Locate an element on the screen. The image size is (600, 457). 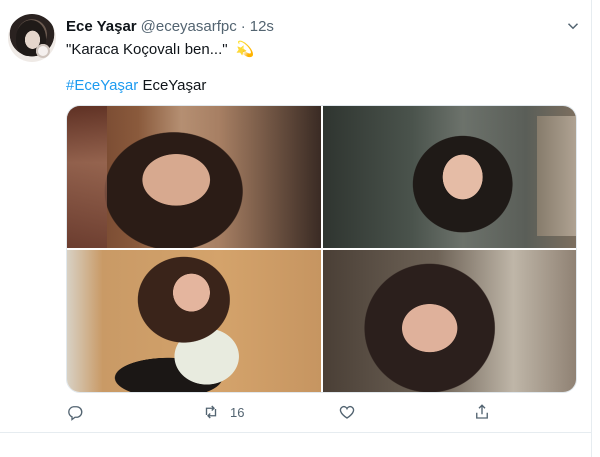
avatar is located at coordinates (32, 38).